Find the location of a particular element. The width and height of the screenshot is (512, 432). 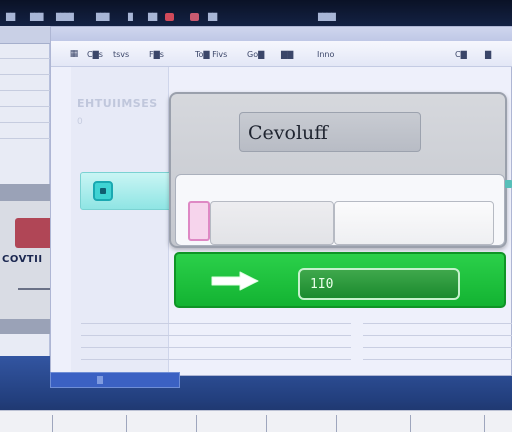

grid-icon: ▦ is located at coordinates (74, 54).